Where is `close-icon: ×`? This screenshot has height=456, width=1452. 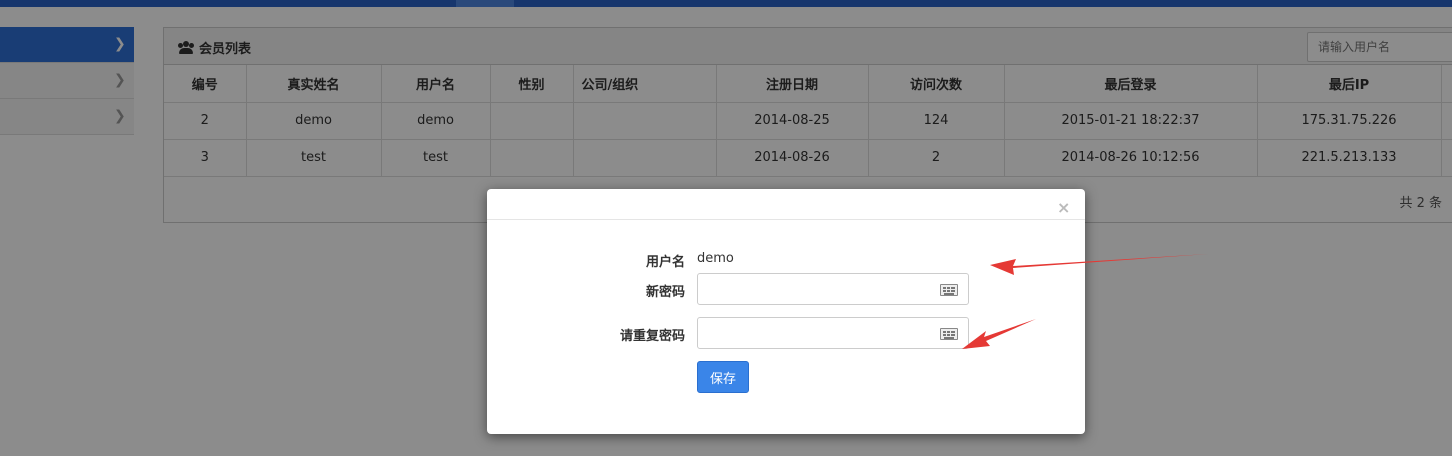 close-icon: × is located at coordinates (1063, 208).